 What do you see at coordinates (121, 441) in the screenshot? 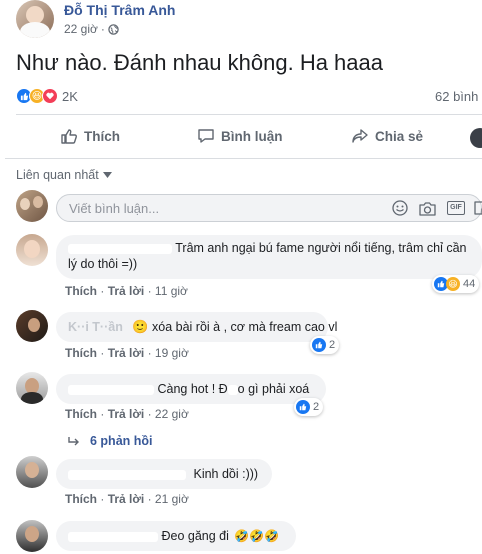
I see `replies-count: 6 phản hồi` at bounding box center [121, 441].